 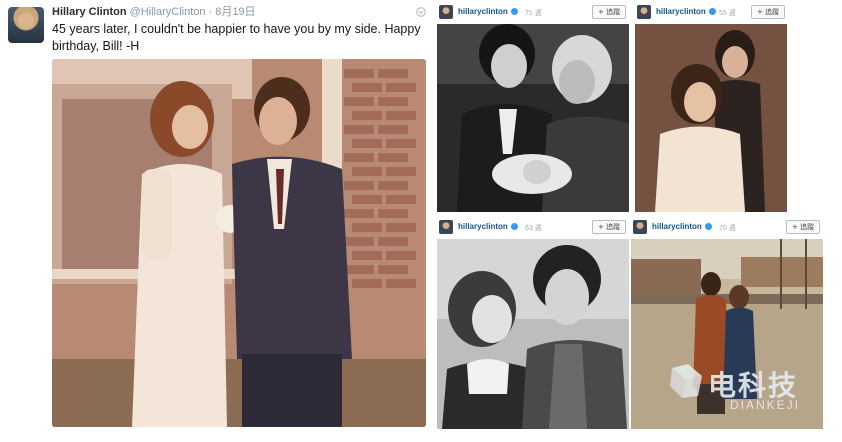 I want to click on post-time: 70 週, so click(x=727, y=228).